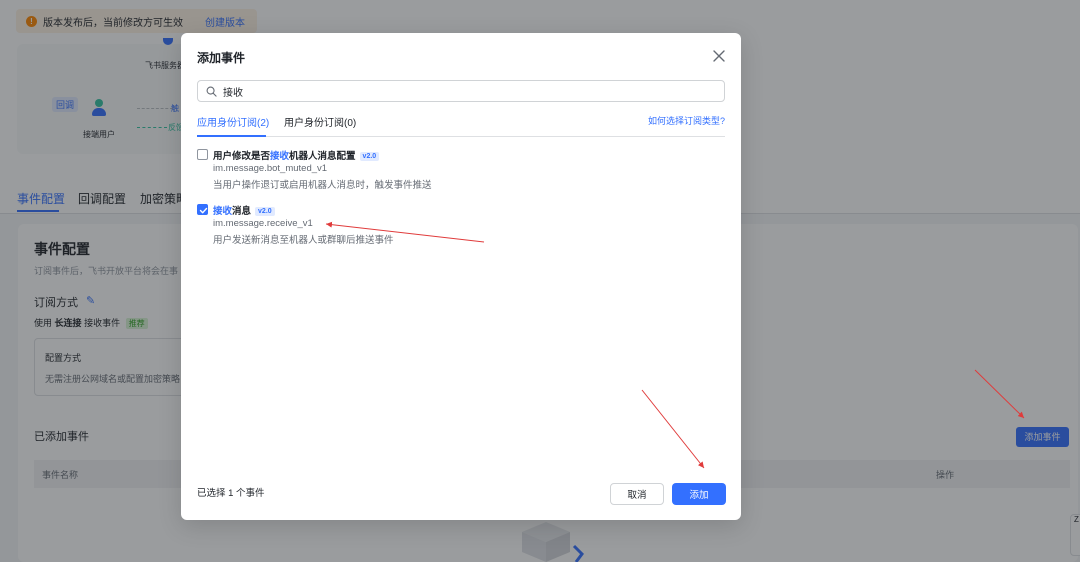 This screenshot has width=1080, height=562. I want to click on event-title: 用户修改是否接收机器人消息配置 v2.0, so click(296, 155).